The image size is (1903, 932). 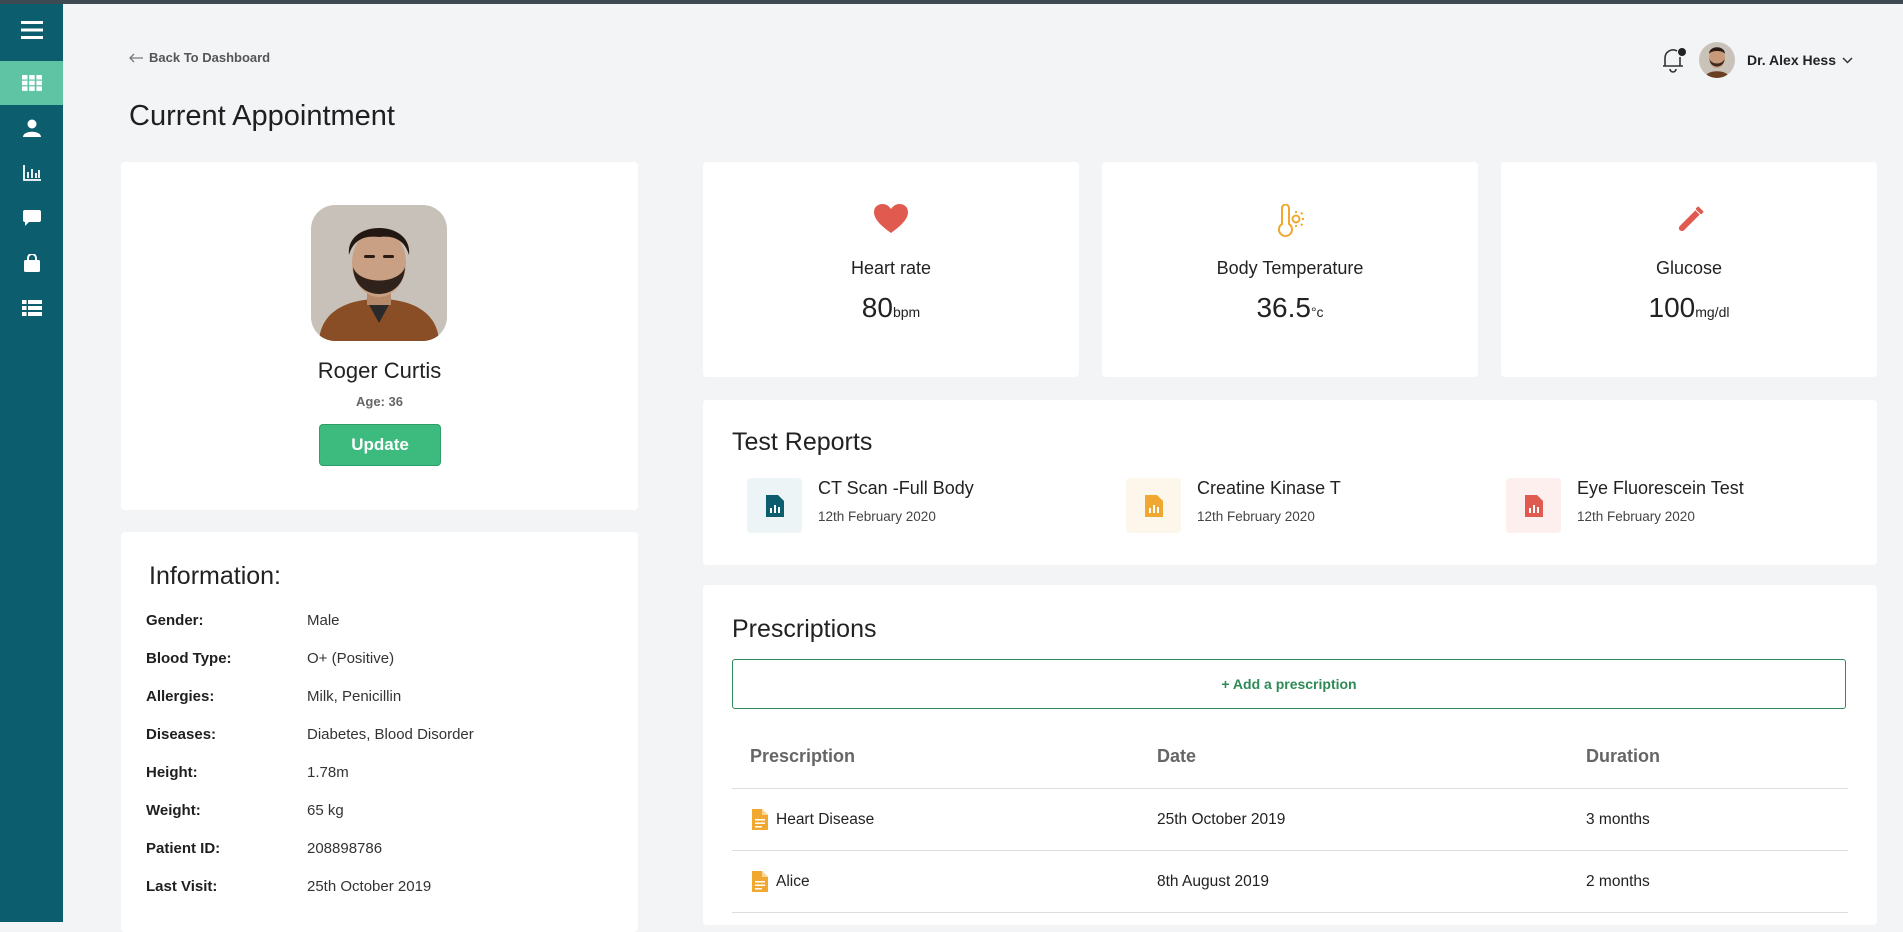 I want to click on sidebar-item-patients, so click(x=31, y=128).